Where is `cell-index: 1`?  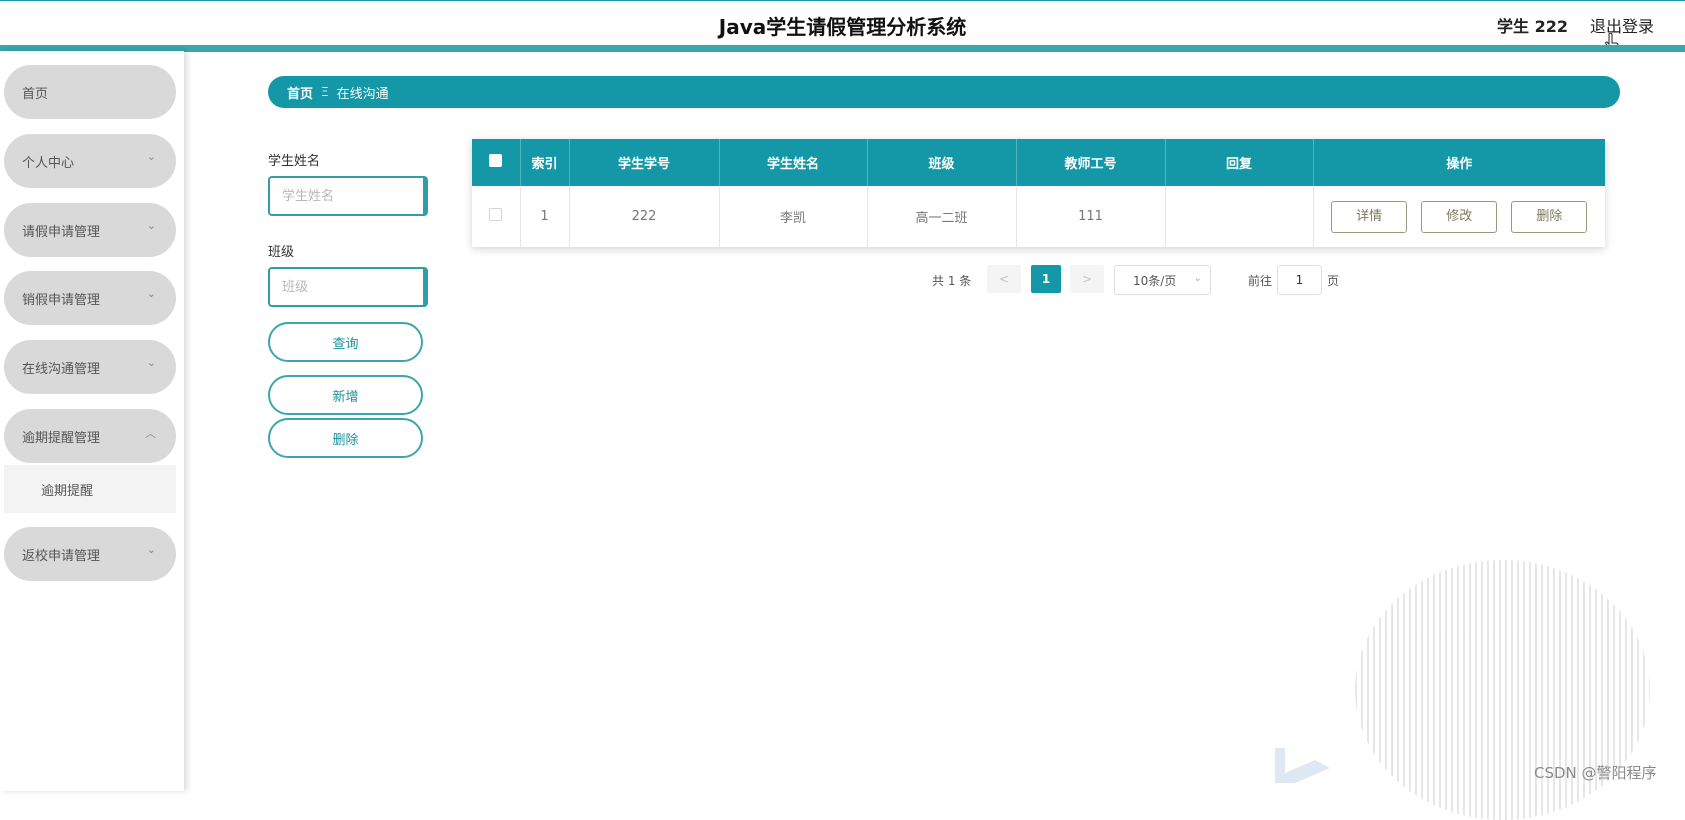
cell-index: 1 is located at coordinates (545, 216).